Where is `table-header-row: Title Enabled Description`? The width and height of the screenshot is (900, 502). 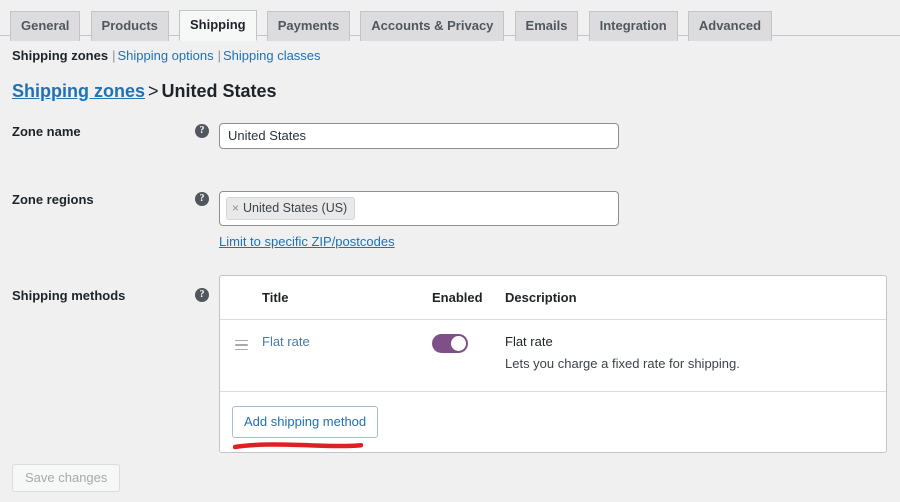 table-header-row: Title Enabled Description is located at coordinates (553, 298).